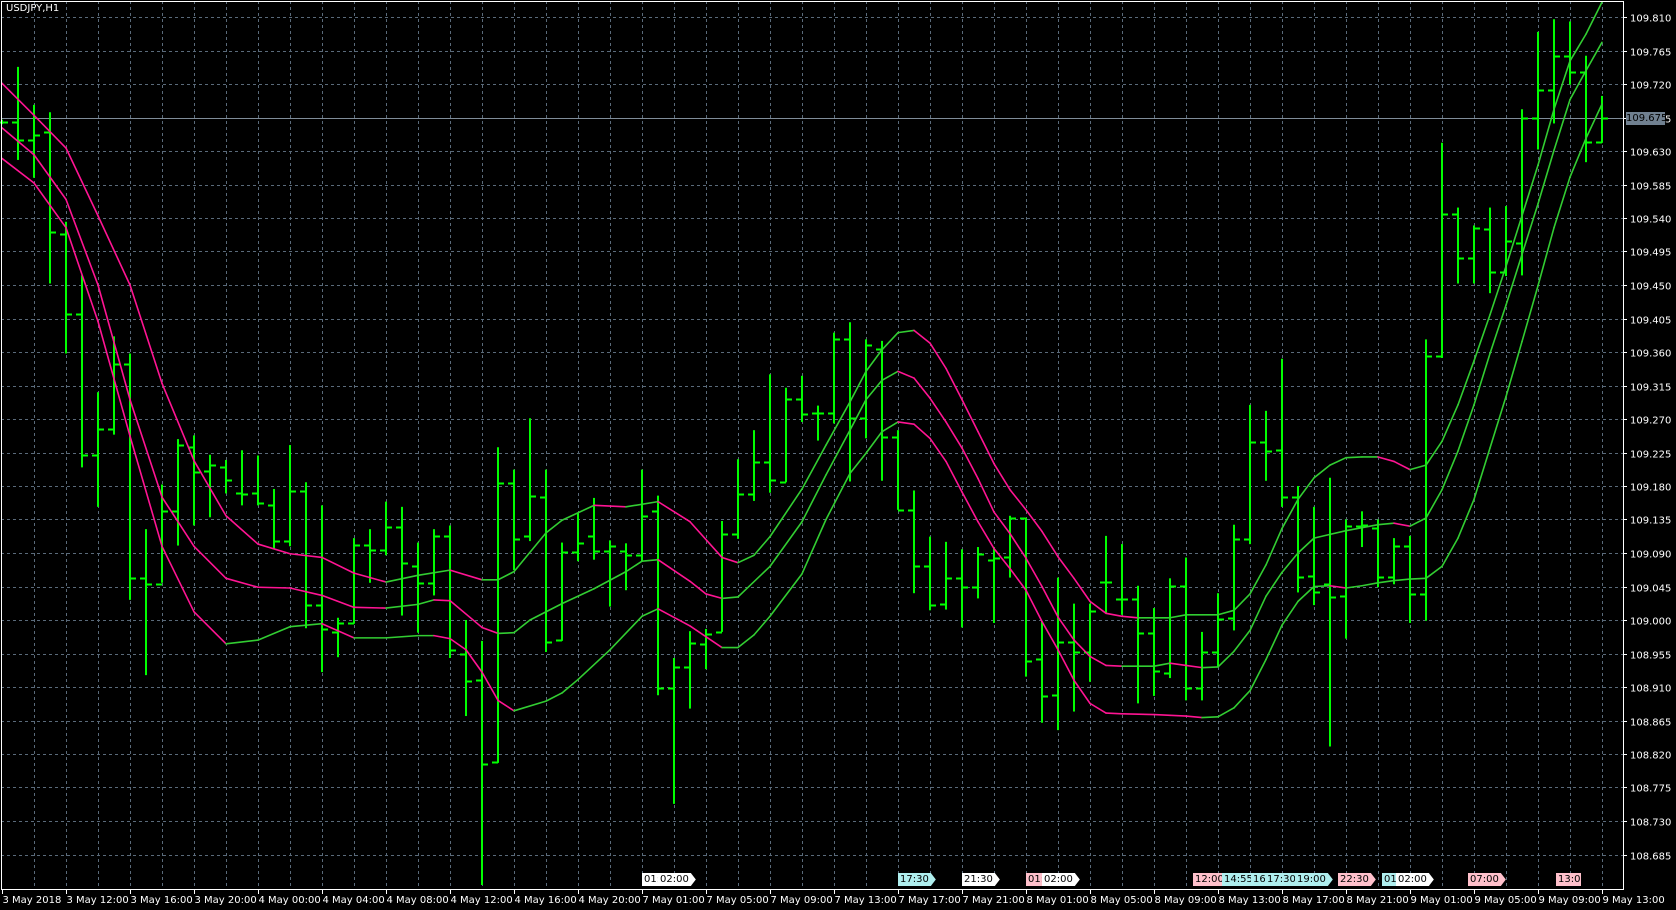 Image resolution: width=1676 pixels, height=910 pixels. What do you see at coordinates (33, 8) in the screenshot?
I see `chart-title: USDJPY,H1` at bounding box center [33, 8].